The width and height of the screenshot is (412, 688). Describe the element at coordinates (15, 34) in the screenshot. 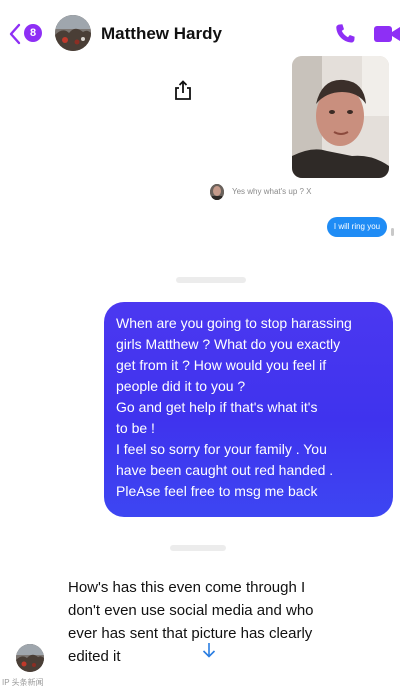

I see `chevron-left-icon` at that location.